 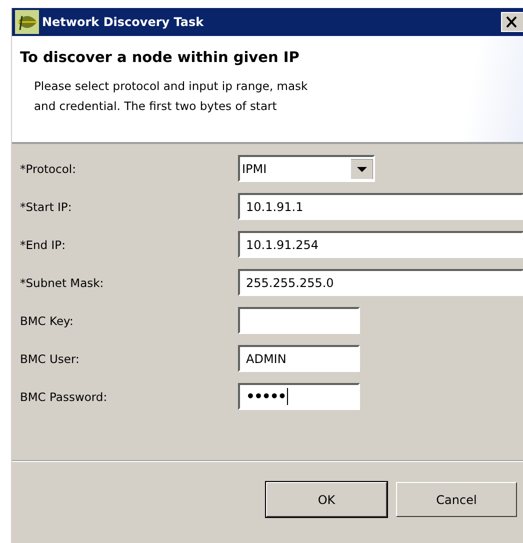 I want to click on field-label: BMC Key:, so click(x=47, y=321).